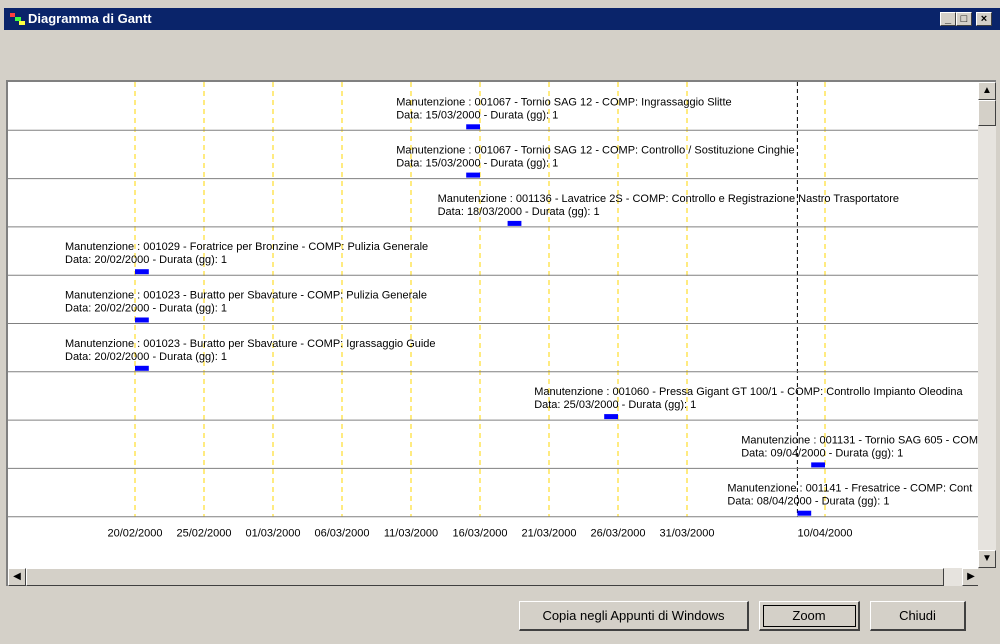 The height and width of the screenshot is (644, 1000). What do you see at coordinates (971, 576) in the screenshot?
I see `arrow-right-icon: ▶` at bounding box center [971, 576].